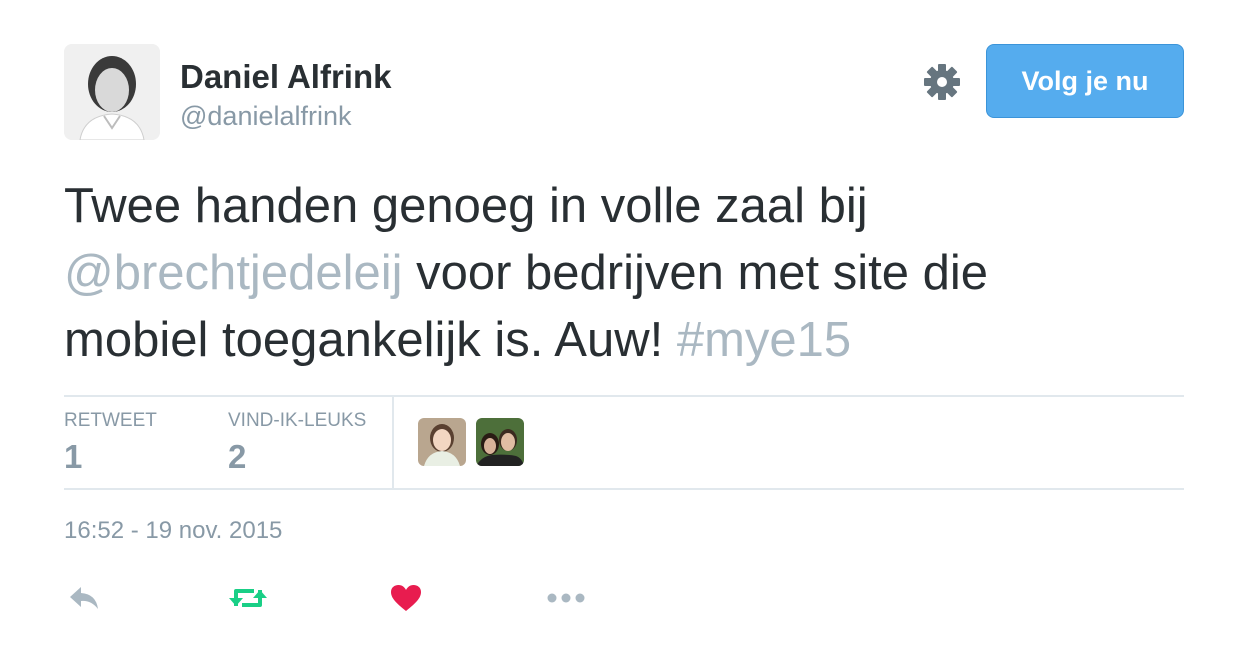 This screenshot has height=656, width=1252. What do you see at coordinates (266, 116) in the screenshot?
I see `author-handle: @danielalfrink` at bounding box center [266, 116].